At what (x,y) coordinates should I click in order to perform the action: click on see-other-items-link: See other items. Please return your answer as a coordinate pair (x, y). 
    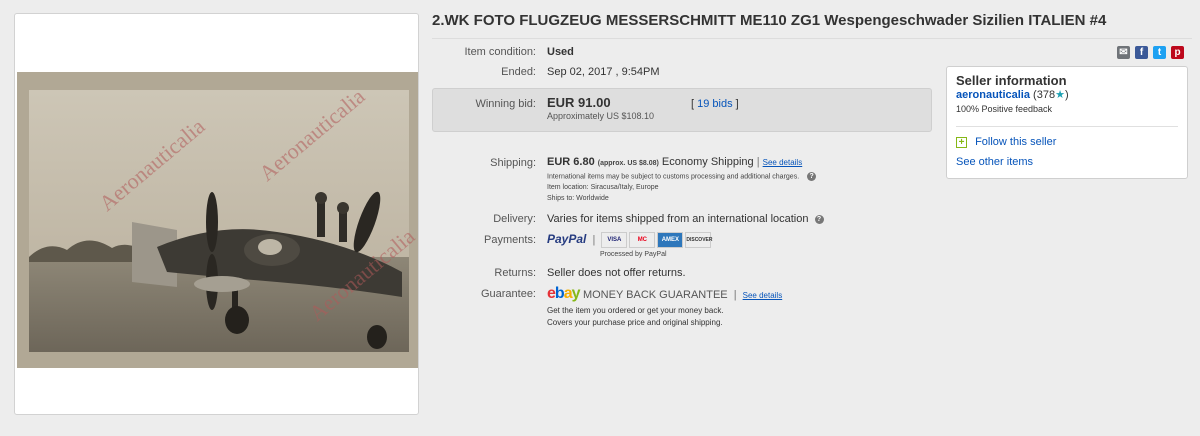
    Looking at the image, I should click on (994, 162).